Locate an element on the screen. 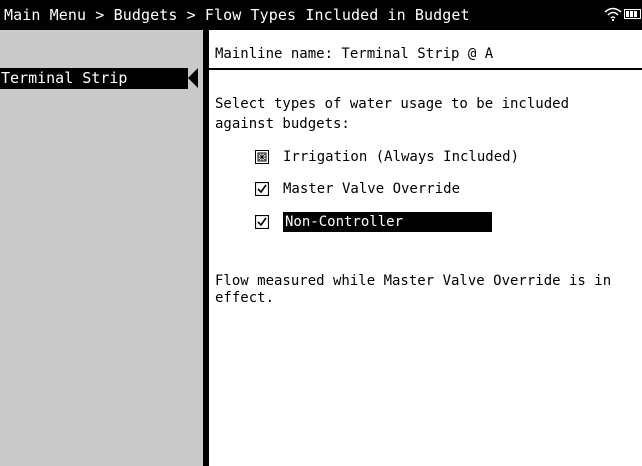 Image resolution: width=642 pixels, height=466 pixels. sidebar-item-terminal-strip: Terminal Strip is located at coordinates (94, 78).